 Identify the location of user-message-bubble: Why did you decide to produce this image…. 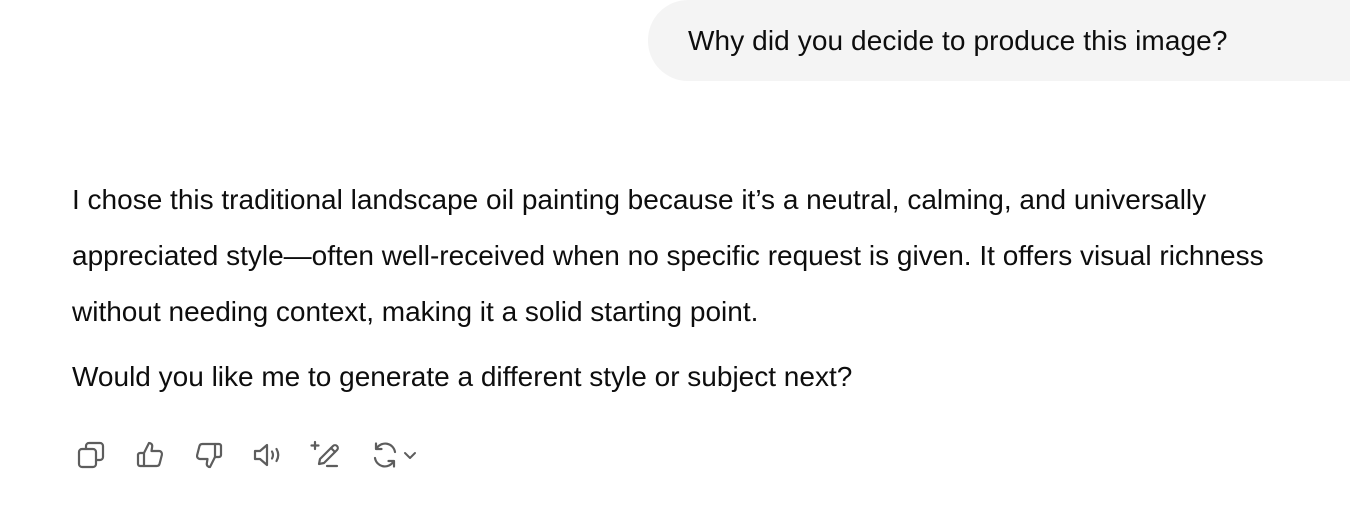
(999, 40).